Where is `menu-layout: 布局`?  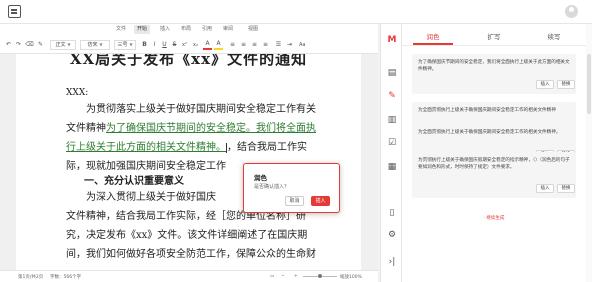
menu-layout: 布局 is located at coordinates (186, 29).